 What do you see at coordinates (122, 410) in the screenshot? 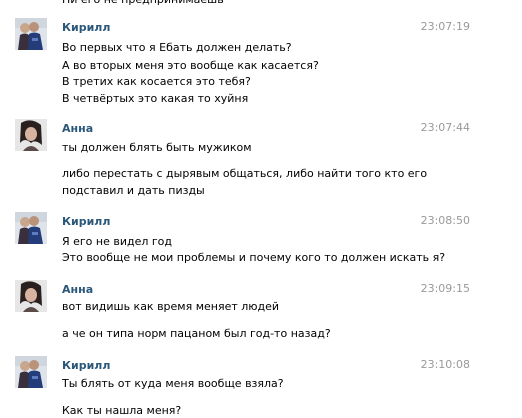
I see `message-text: Как ты нашла меня?` at bounding box center [122, 410].